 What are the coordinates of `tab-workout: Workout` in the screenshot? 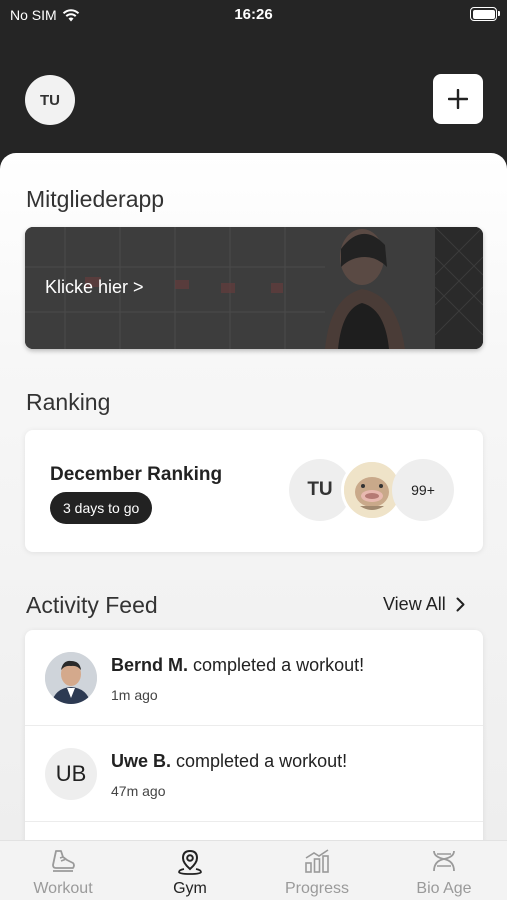 It's located at (63, 870).